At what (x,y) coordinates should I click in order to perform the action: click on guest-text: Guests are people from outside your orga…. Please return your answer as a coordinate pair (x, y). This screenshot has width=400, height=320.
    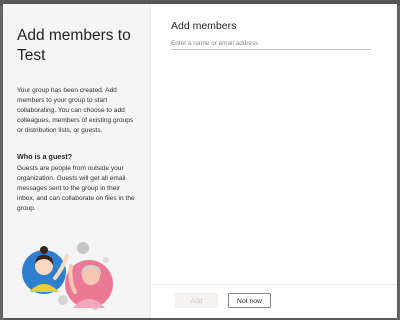
    Looking at the image, I should click on (76, 188).